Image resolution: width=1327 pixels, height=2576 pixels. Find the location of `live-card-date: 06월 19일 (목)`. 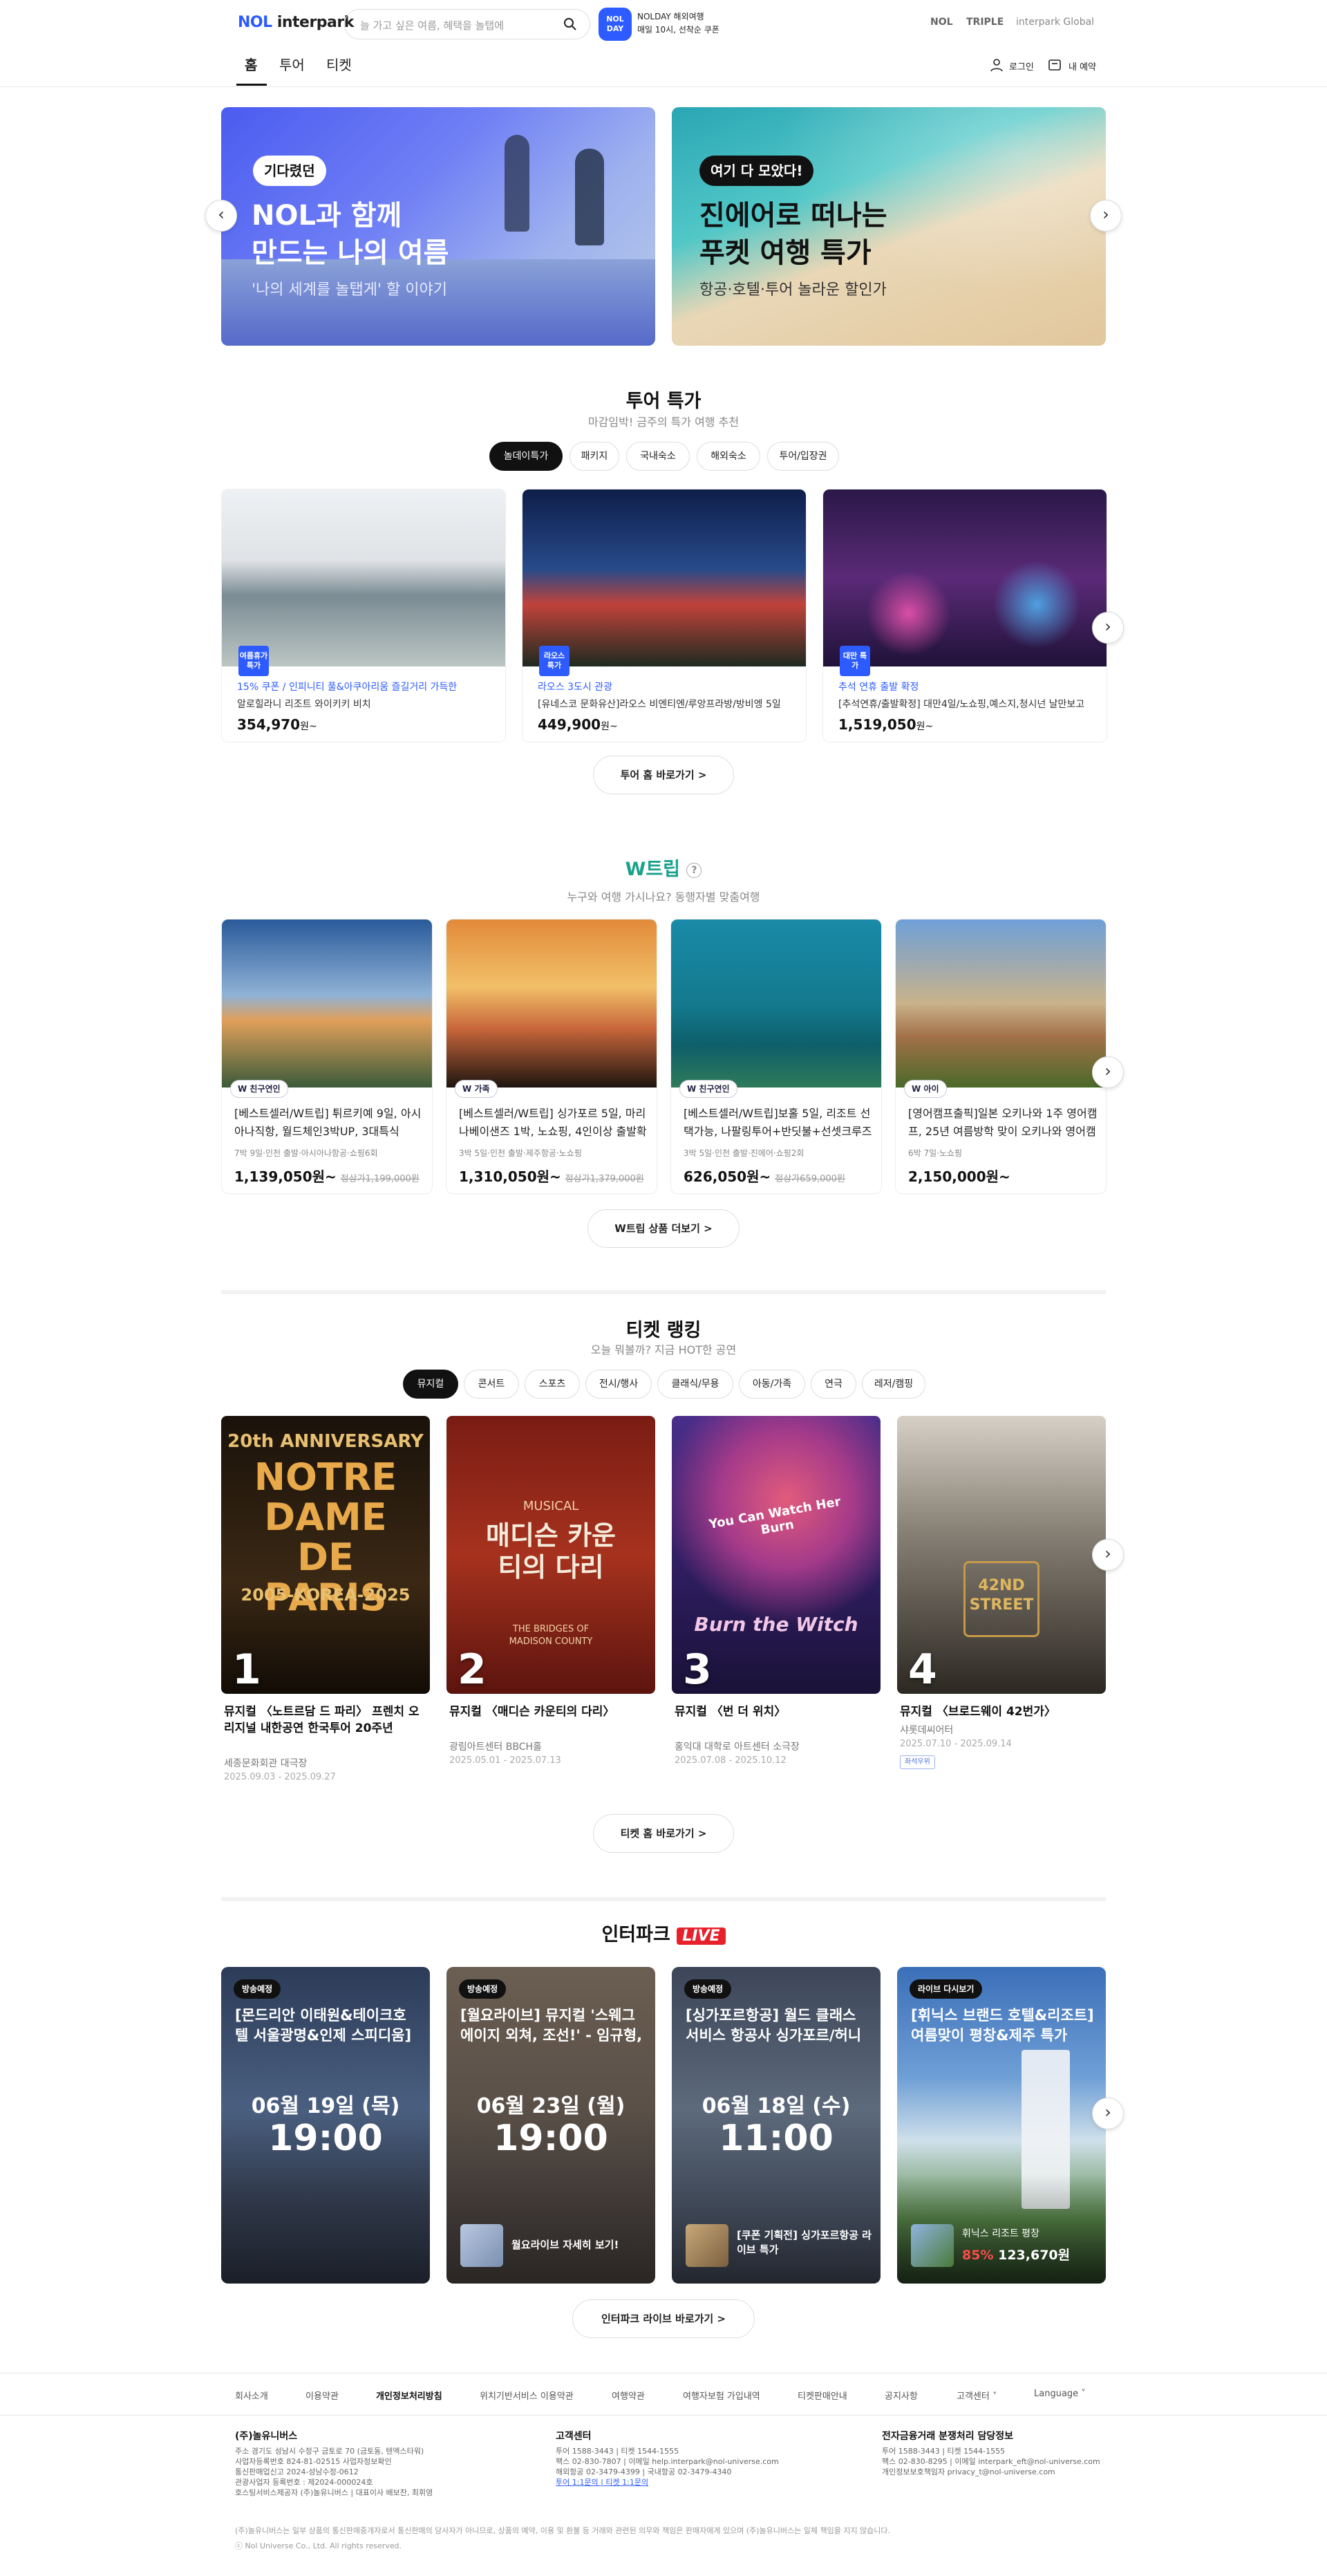

live-card-date: 06월 19일 (목) is located at coordinates (325, 2106).